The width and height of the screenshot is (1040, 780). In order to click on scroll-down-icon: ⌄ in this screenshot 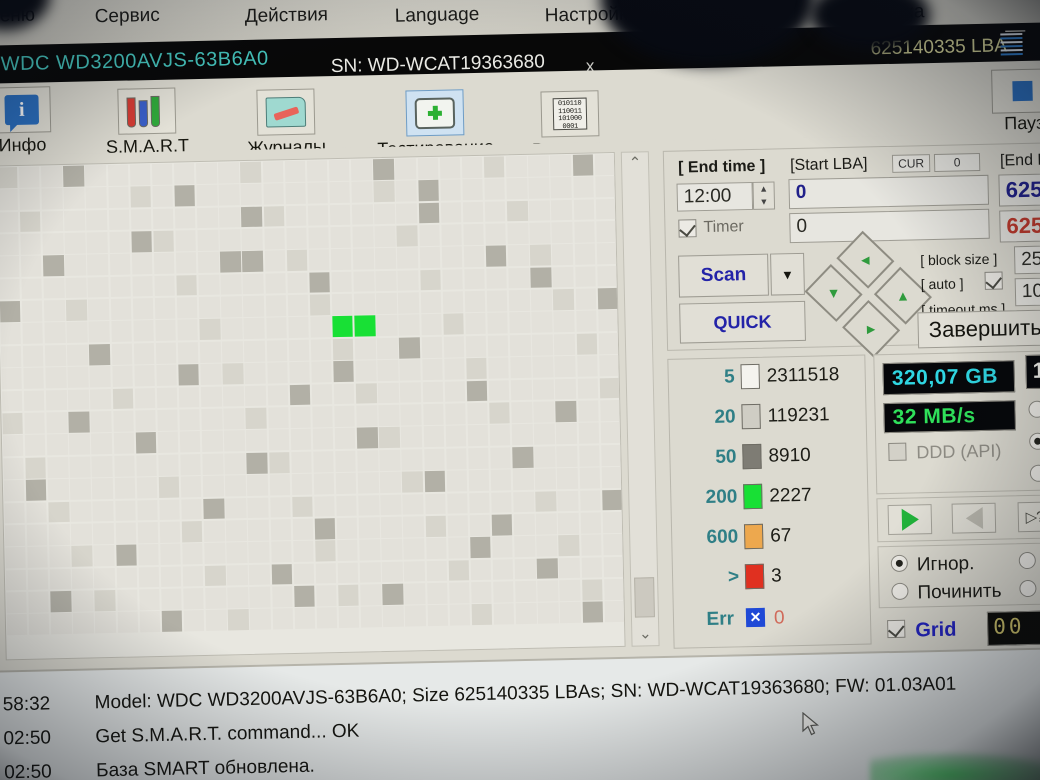, I will do `click(645, 634)`.